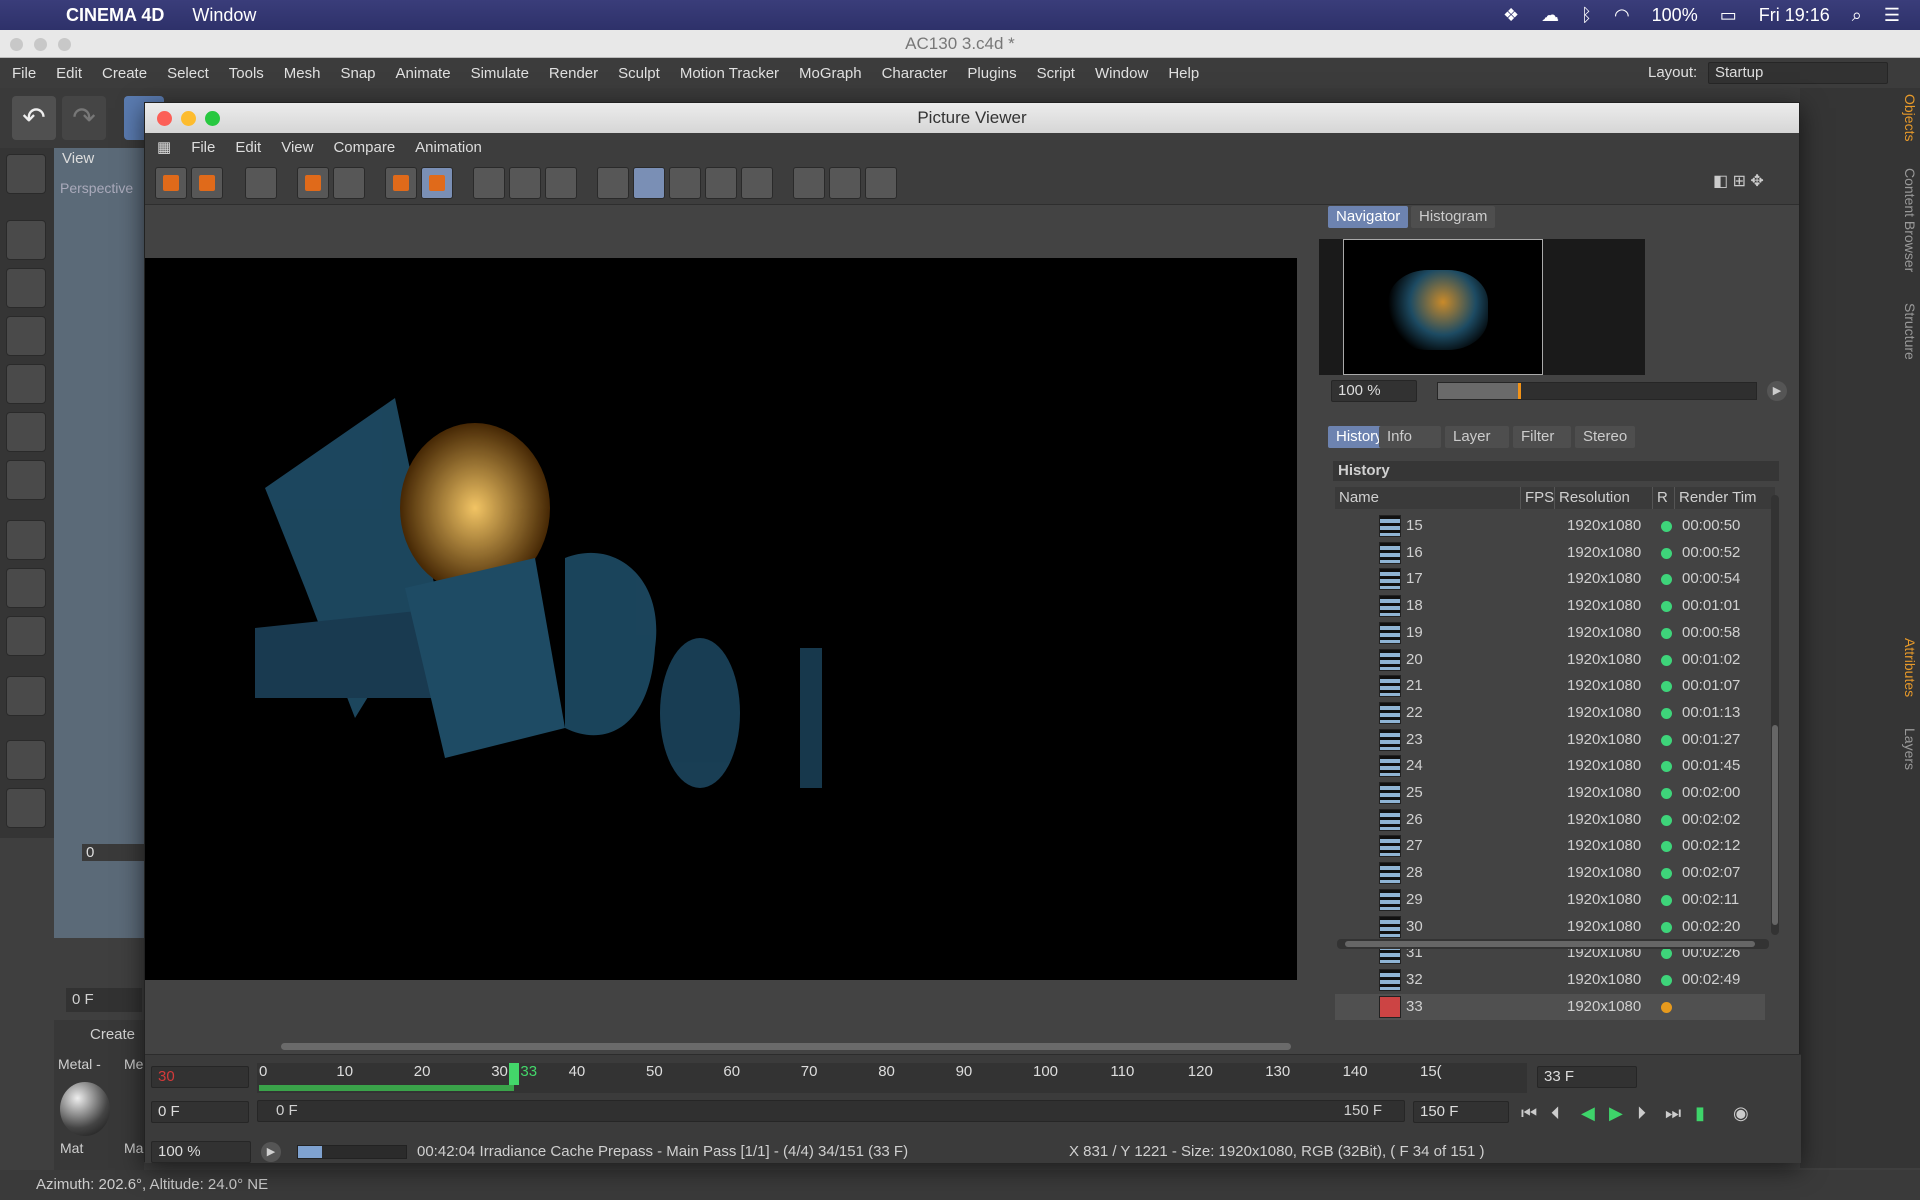 The height and width of the screenshot is (1200, 1920). I want to click on points-mode-icon, so click(26, 384).